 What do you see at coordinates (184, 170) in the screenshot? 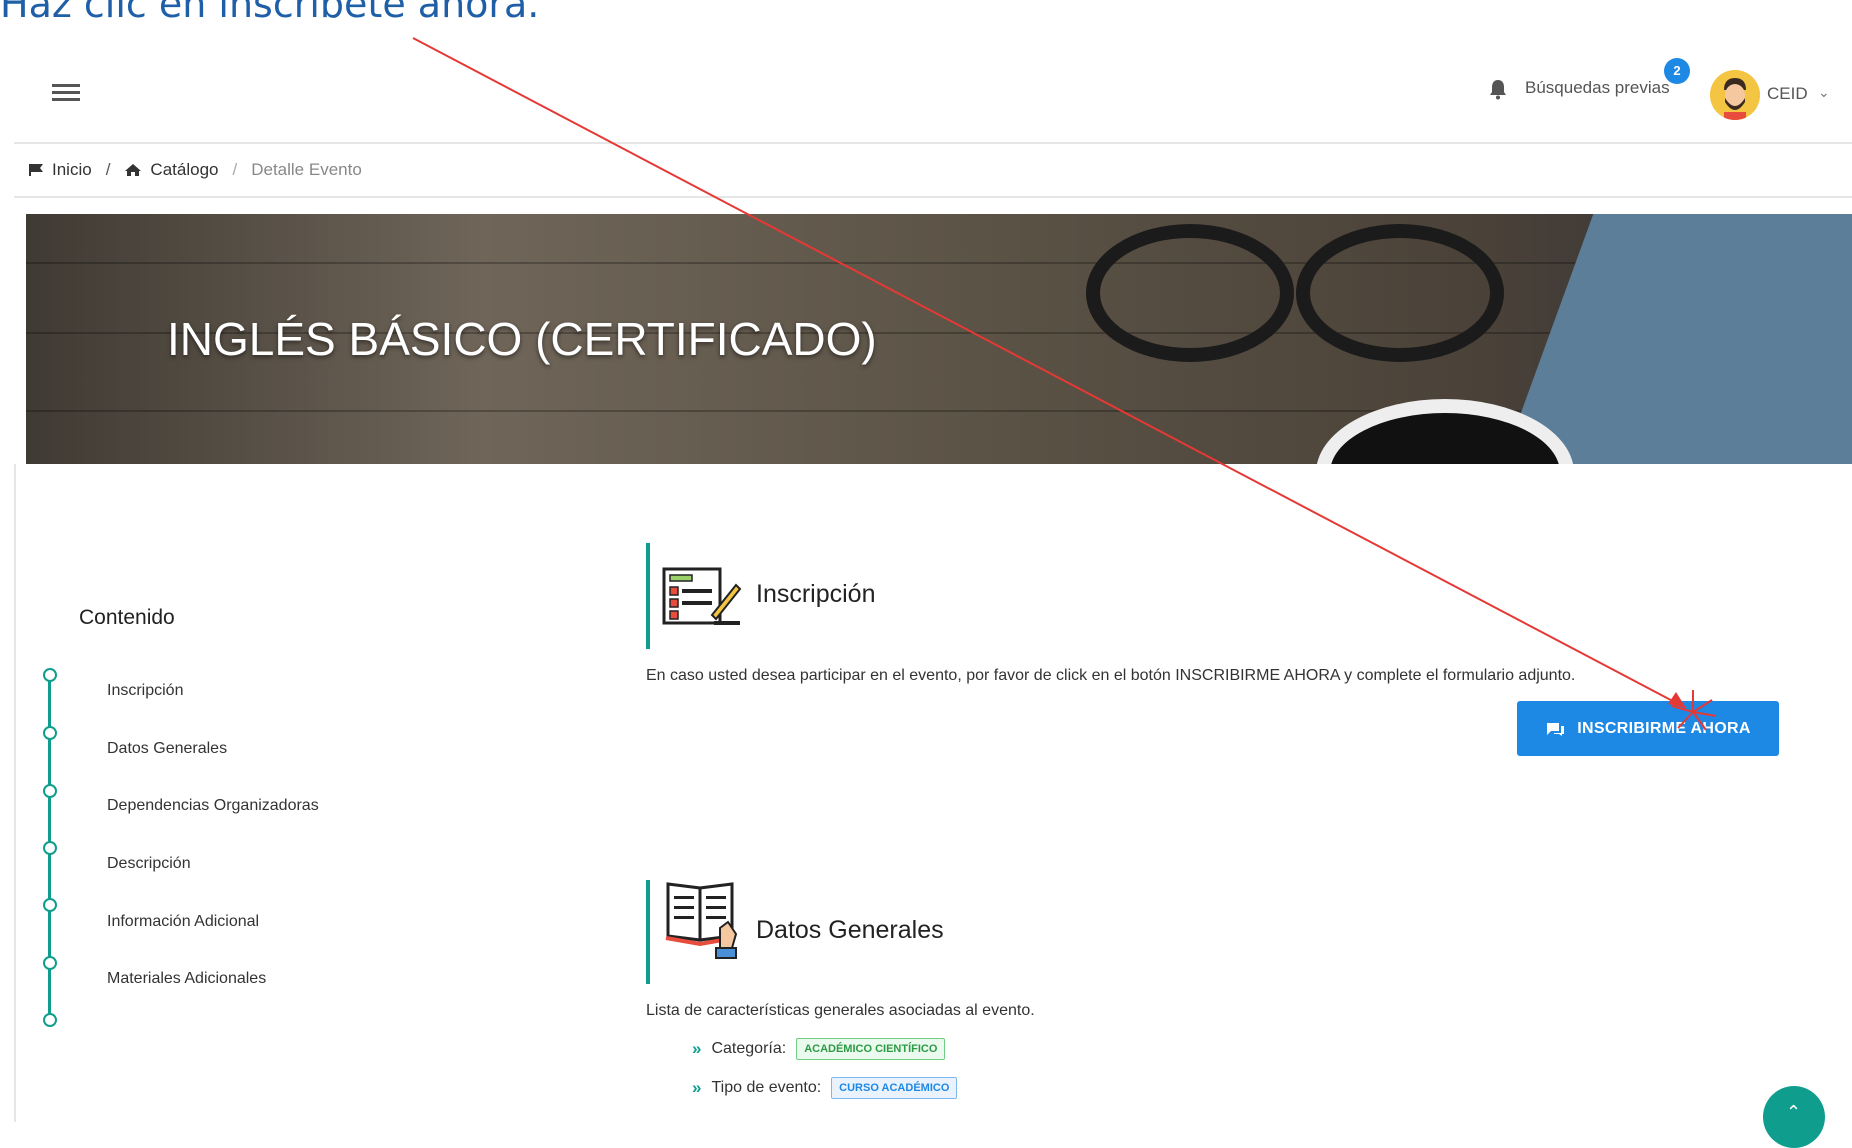
I see `breadcrumb-catalog: Catálogo` at bounding box center [184, 170].